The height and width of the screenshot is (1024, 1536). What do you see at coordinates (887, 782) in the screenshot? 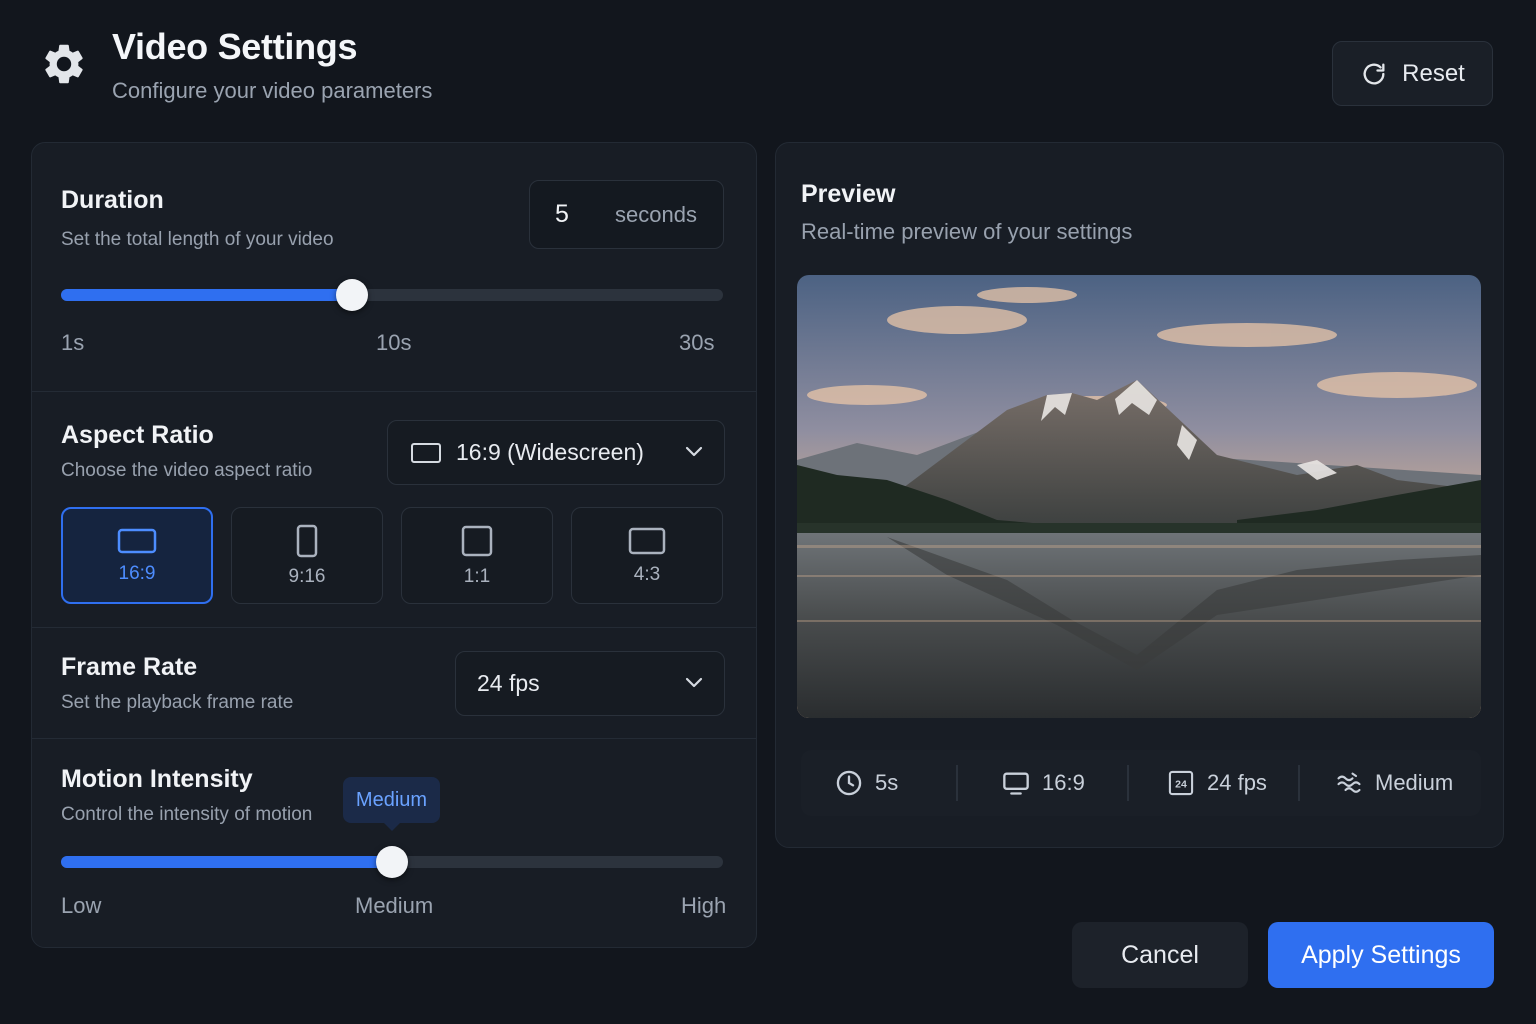
I see `stat-duration-label: 5s` at bounding box center [887, 782].